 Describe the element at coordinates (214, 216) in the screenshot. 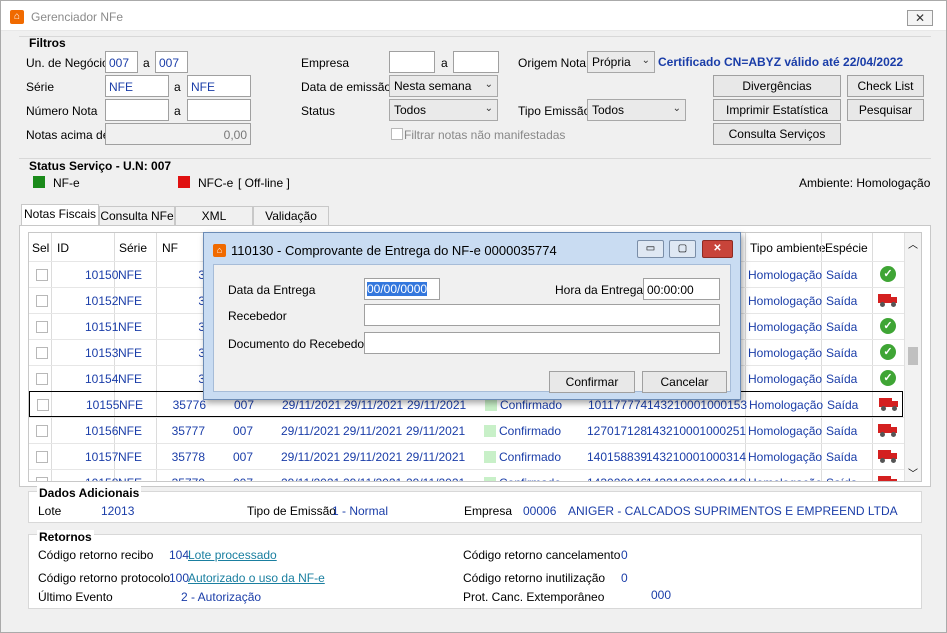

I see `tab-xml: XML` at that location.